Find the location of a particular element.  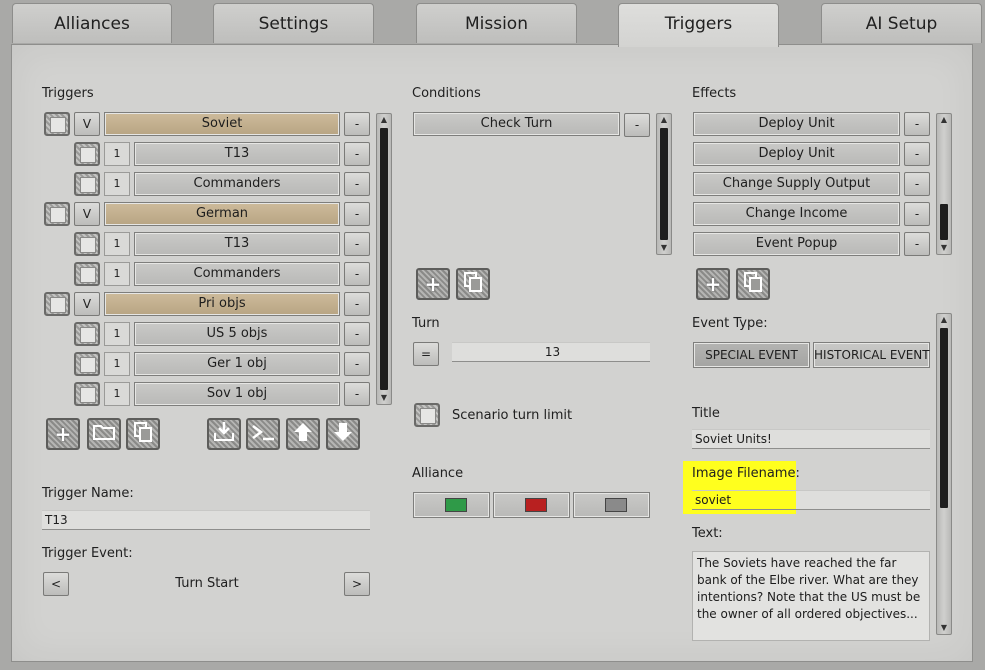

trigger-row: Ger 1 obj is located at coordinates (237, 364).